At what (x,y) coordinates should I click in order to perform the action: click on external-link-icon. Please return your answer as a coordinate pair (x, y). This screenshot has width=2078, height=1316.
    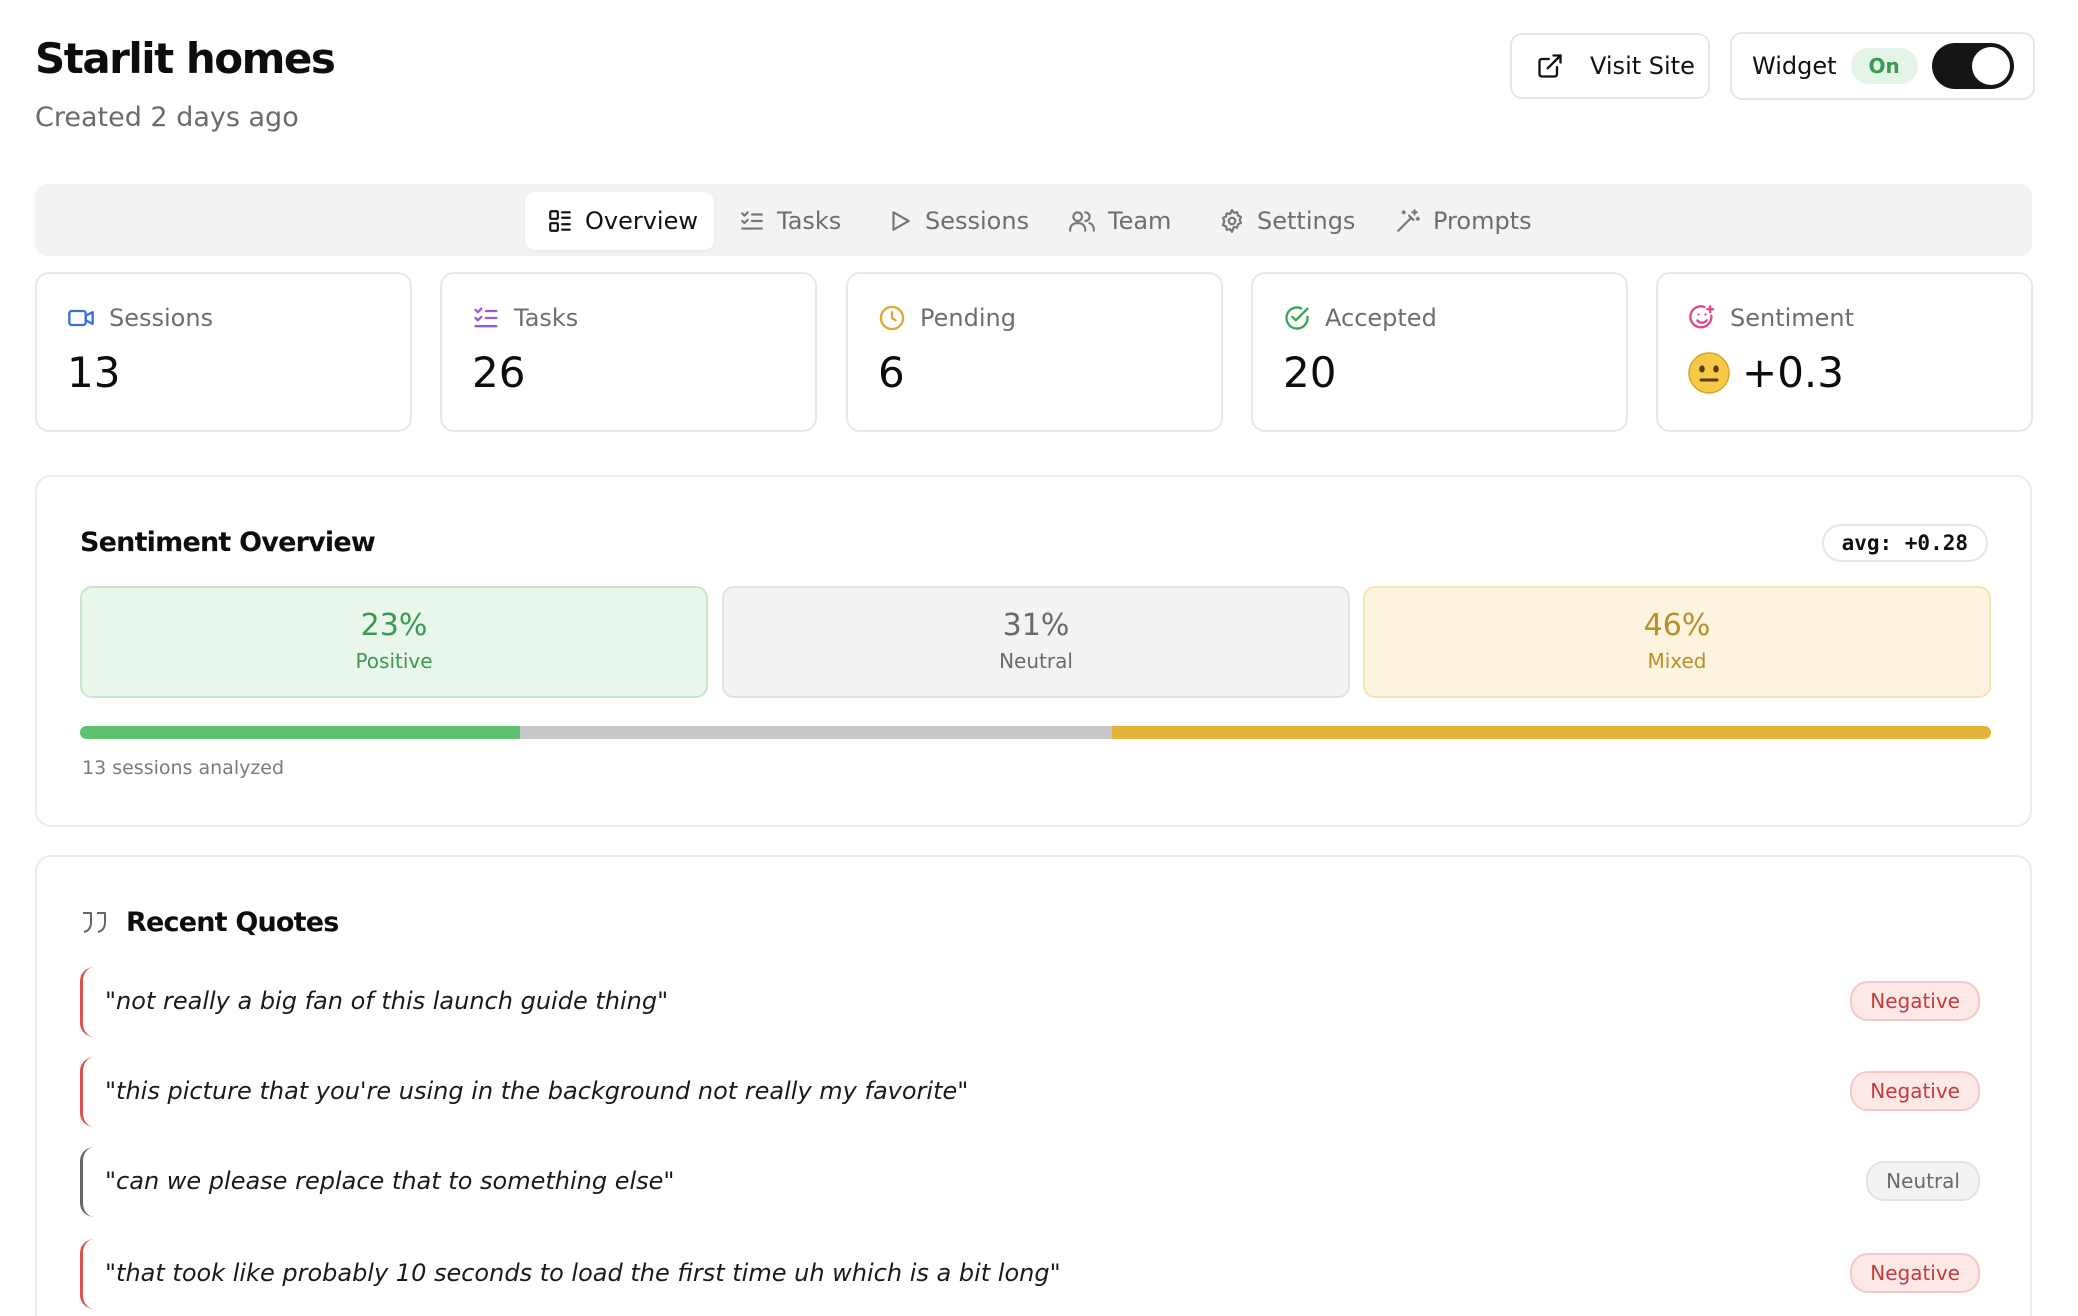
    Looking at the image, I should click on (1550, 66).